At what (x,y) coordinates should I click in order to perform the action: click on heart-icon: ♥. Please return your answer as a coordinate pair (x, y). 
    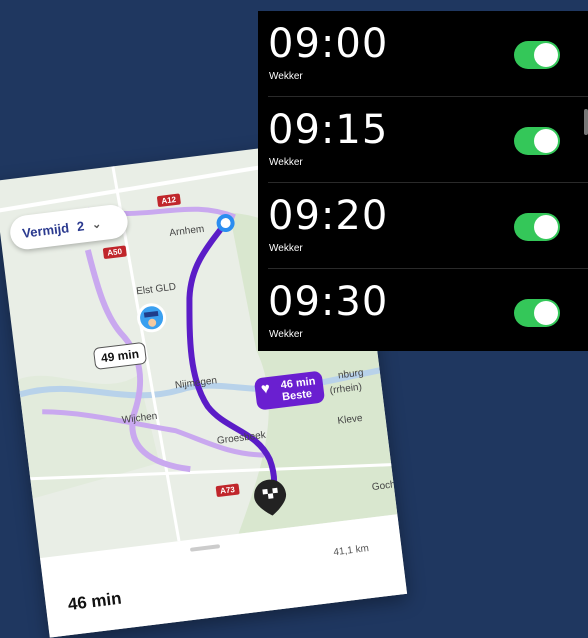
    Looking at the image, I should click on (266, 388).